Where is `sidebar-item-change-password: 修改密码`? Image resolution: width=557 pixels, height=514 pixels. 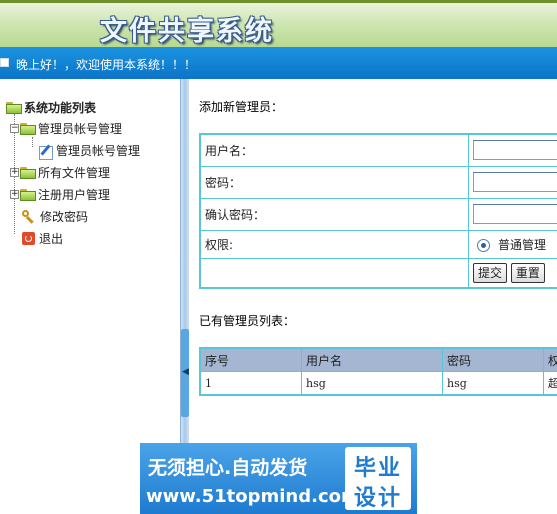 sidebar-item-change-password: 修改密码 is located at coordinates (55, 216).